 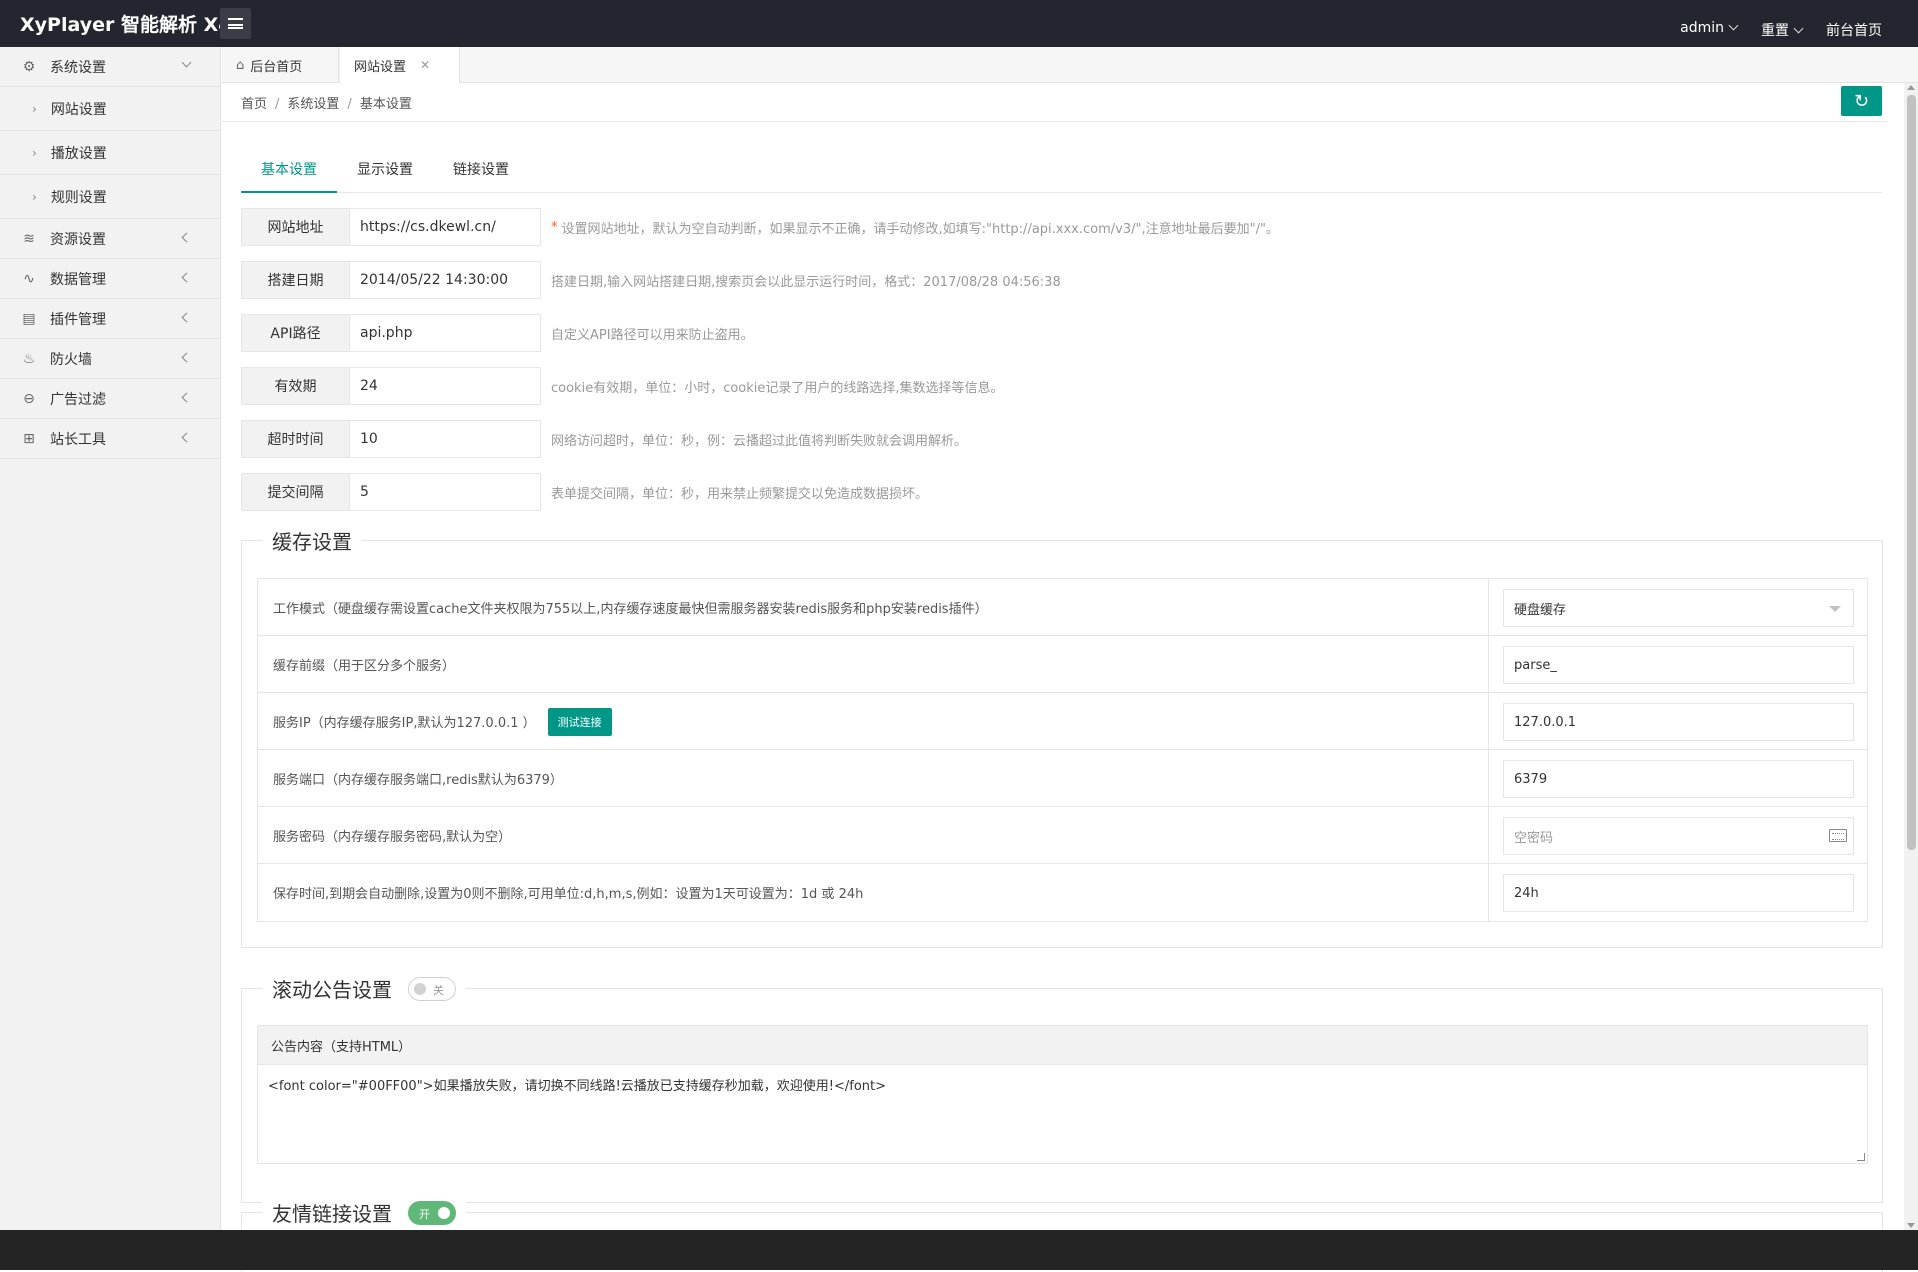 What do you see at coordinates (29, 278) in the screenshot?
I see `pulse-icon: ∿` at bounding box center [29, 278].